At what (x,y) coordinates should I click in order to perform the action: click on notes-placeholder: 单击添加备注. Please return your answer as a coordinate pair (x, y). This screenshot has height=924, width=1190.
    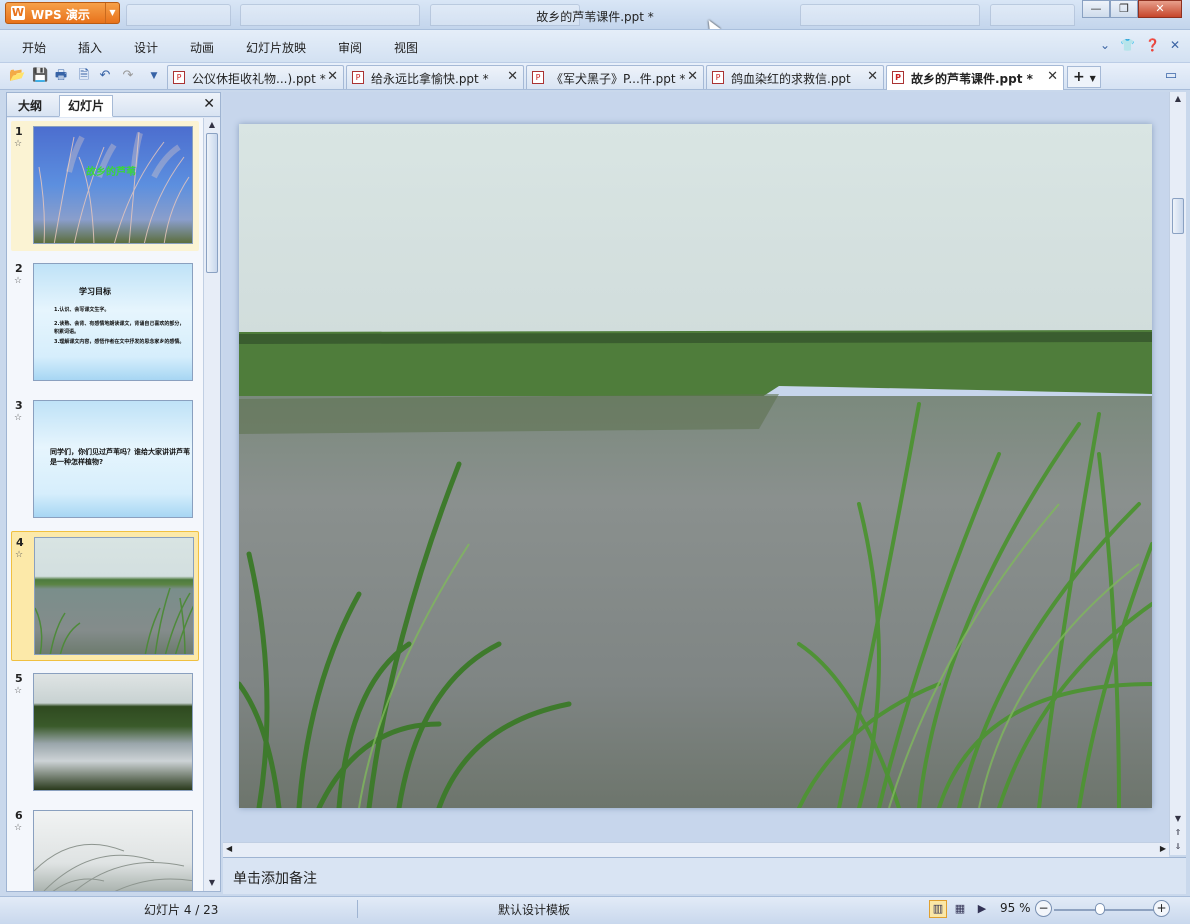
    Looking at the image, I should click on (275, 879).